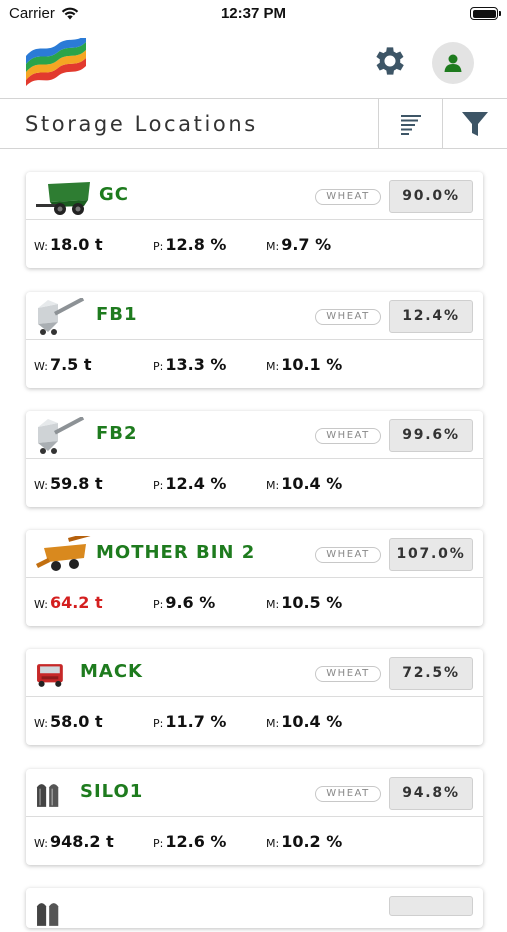 This screenshot has width=507, height=932. Describe the element at coordinates (141, 124) in the screenshot. I see `page-title: Storage Locations` at that location.